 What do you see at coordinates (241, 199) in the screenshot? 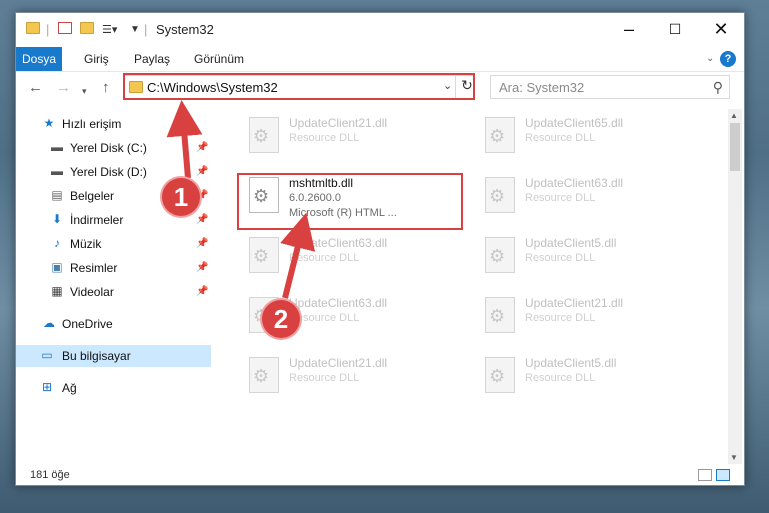
I see `annotation-arrows` at bounding box center [241, 199].